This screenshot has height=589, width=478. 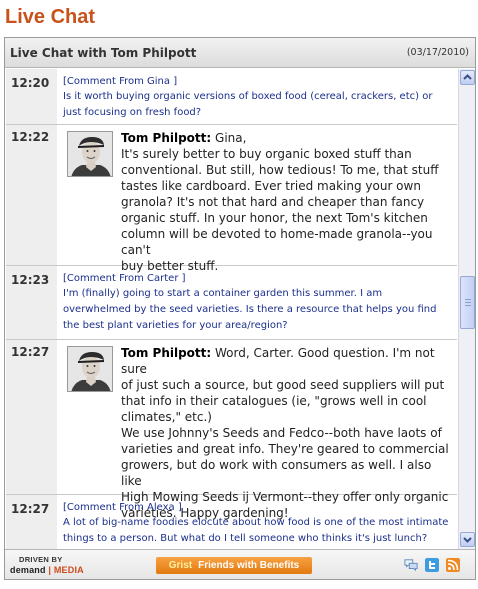 I want to click on chat-bubbles-icon, so click(x=411, y=565).